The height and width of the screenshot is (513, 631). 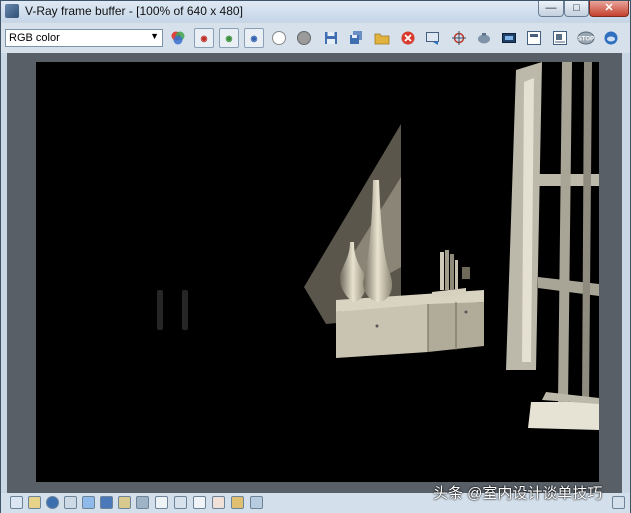 I want to click on save-image-button, so click(x=331, y=38).